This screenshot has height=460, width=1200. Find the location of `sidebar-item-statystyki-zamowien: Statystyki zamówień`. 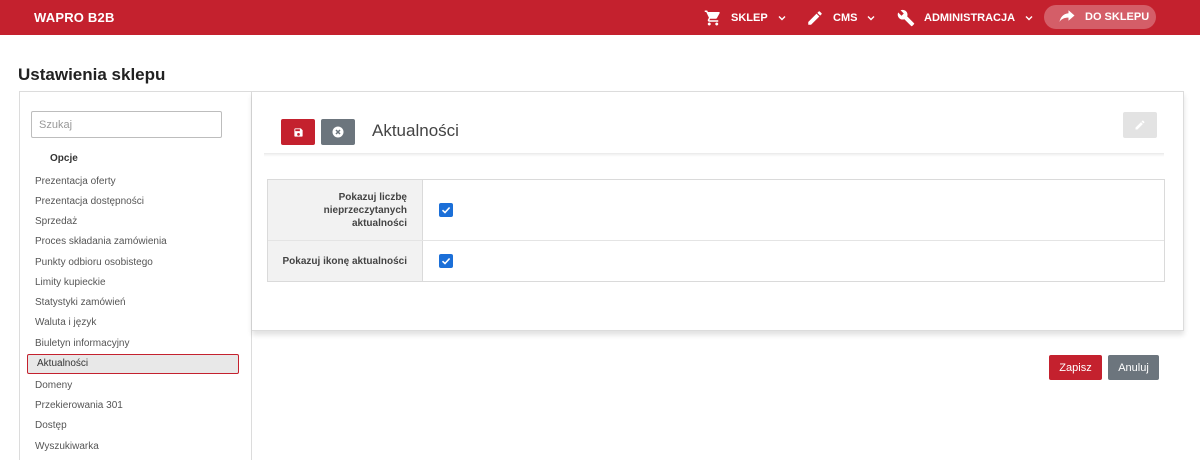

sidebar-item-statystyki-zamowien: Statystyki zamówień is located at coordinates (133, 303).